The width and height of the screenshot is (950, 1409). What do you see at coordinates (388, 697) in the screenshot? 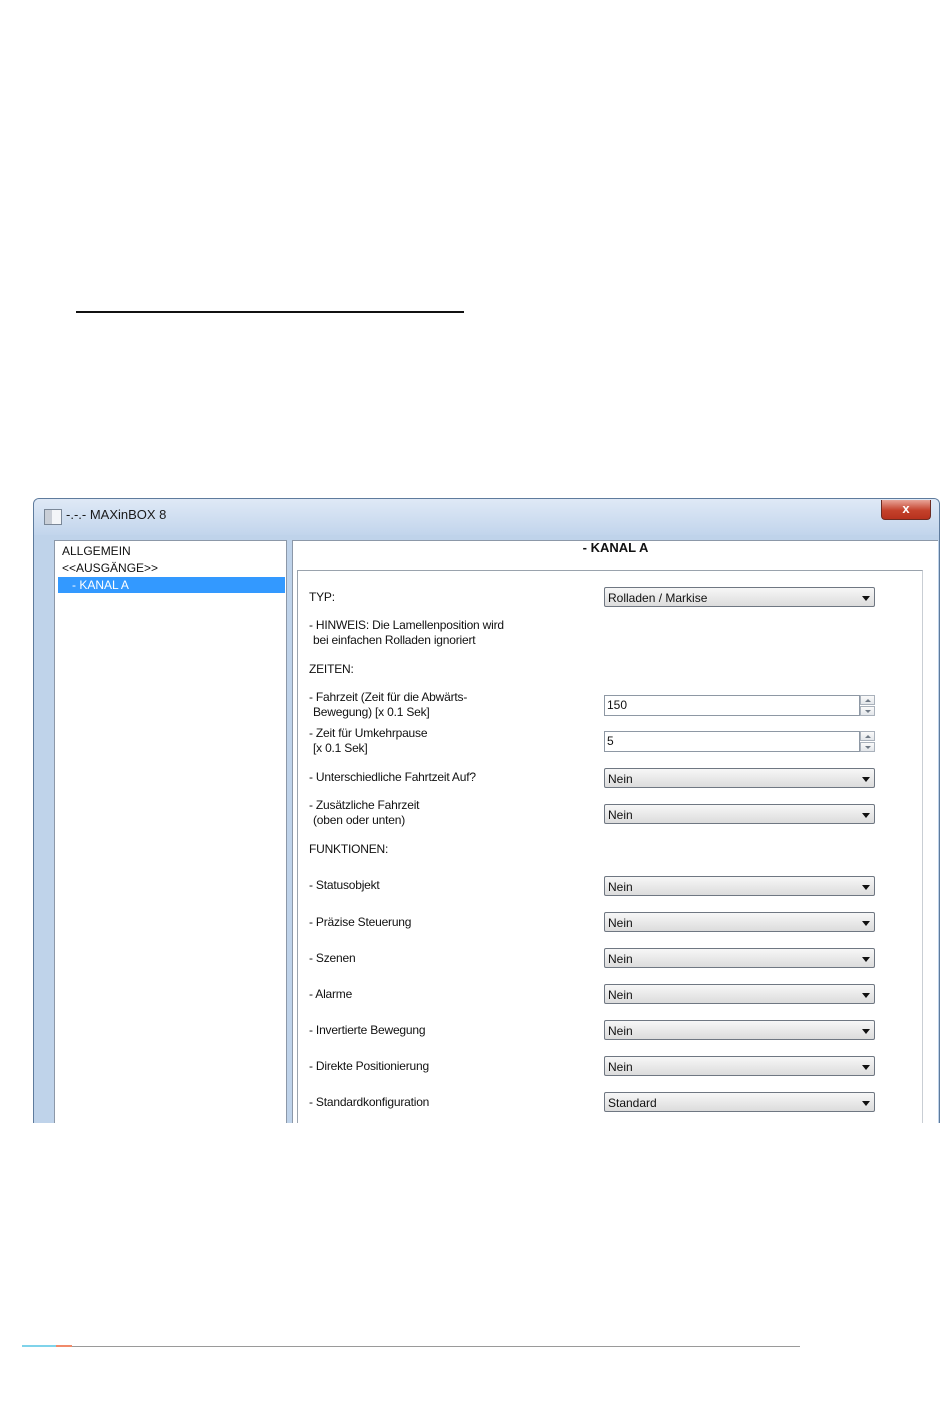
I see `fahrzeit-label-line-1: - Fahrzeit (Zeit für die Abwärts-` at bounding box center [388, 697].